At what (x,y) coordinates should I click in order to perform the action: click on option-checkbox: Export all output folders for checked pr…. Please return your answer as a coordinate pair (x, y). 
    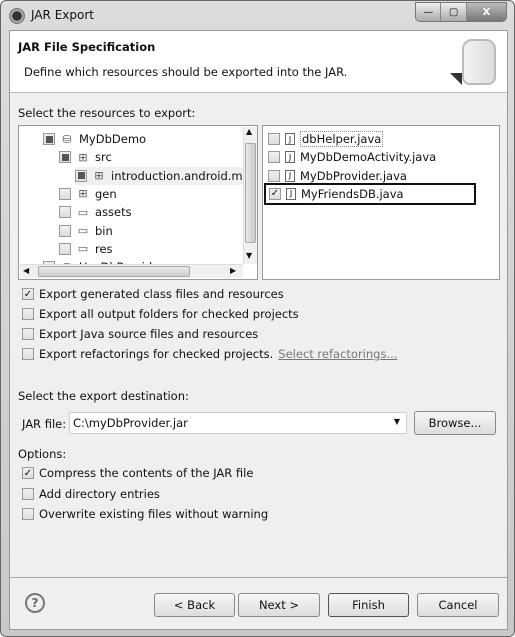
    Looking at the image, I should click on (160, 314).